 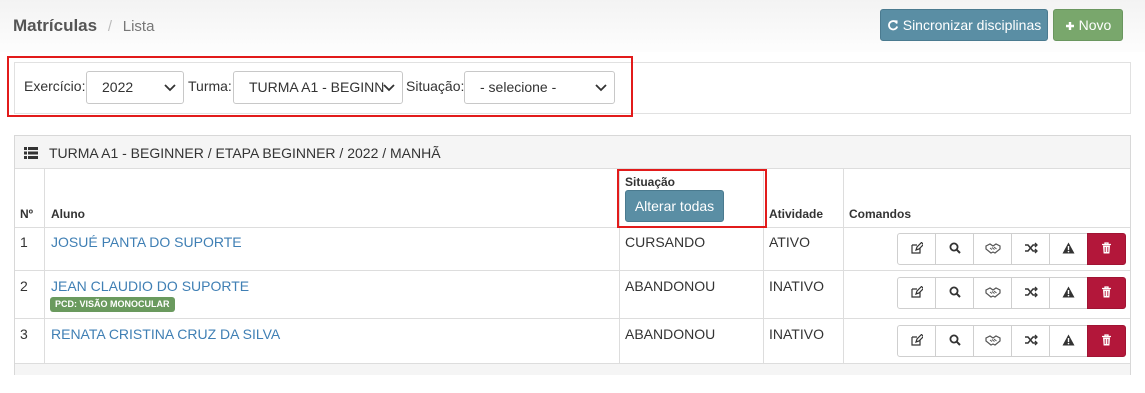 I want to click on row-number: 2, so click(x=24, y=286).